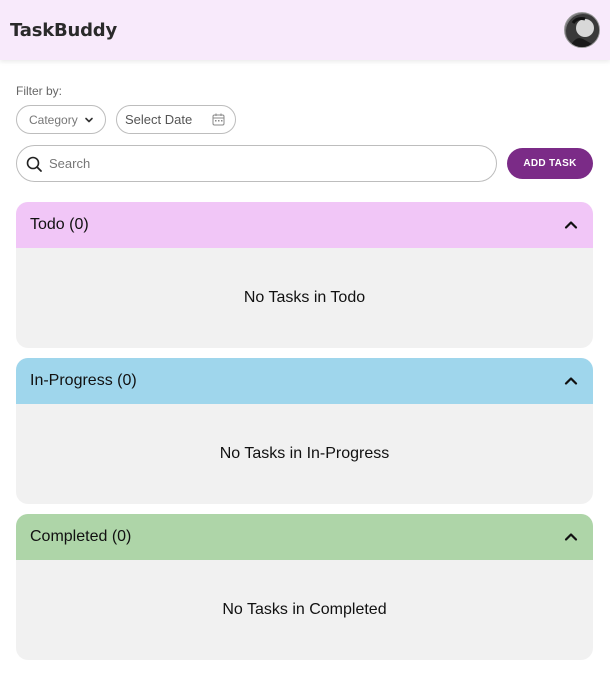  I want to click on section-title: In-Progress (0), so click(83, 380).